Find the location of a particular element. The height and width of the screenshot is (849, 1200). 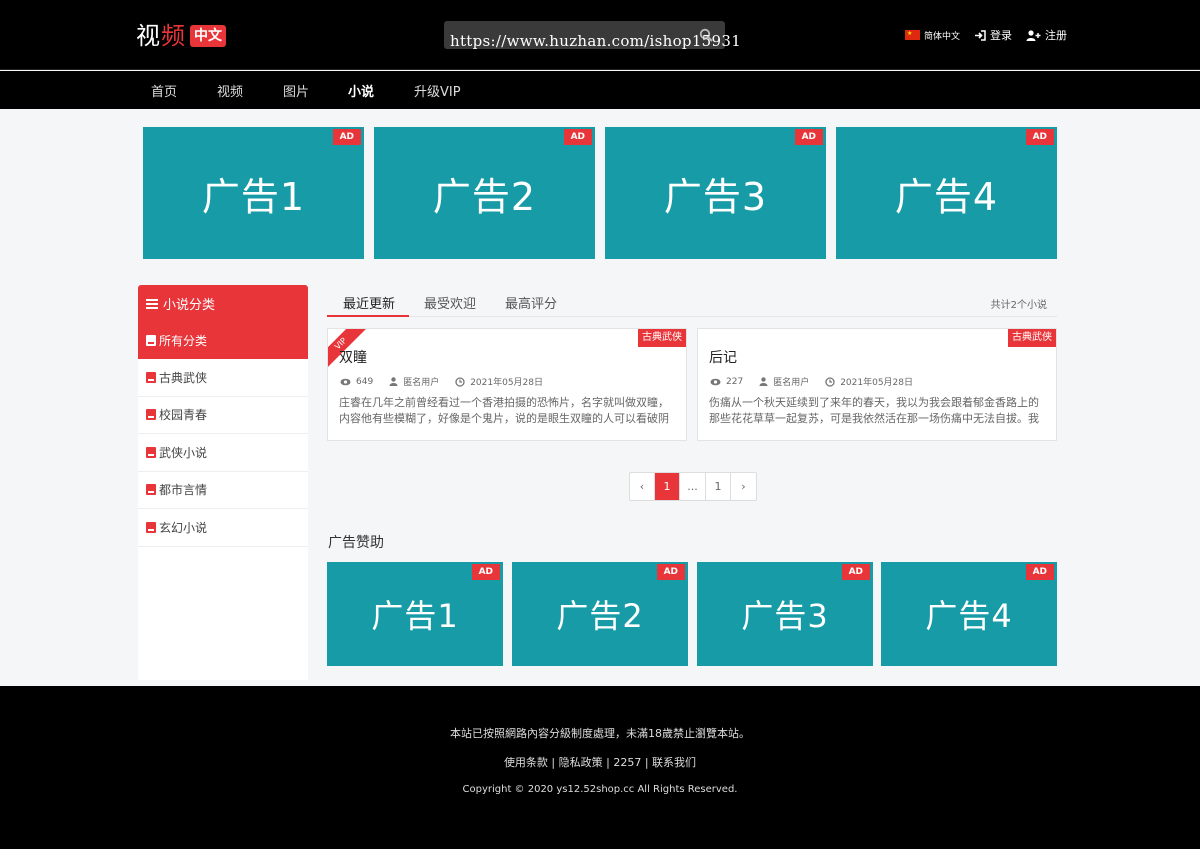

sponsor-ad-3: AD 广告3 is located at coordinates (785, 614).